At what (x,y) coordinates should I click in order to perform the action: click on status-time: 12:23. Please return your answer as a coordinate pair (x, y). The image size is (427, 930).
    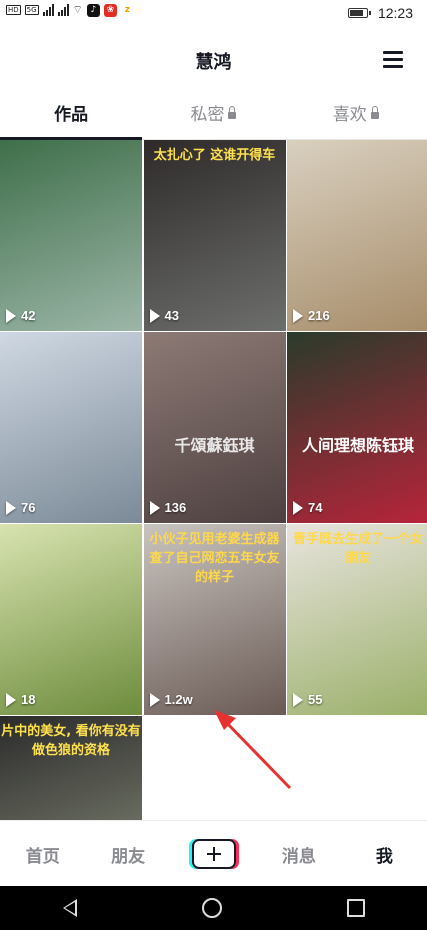
    Looking at the image, I should click on (395, 13).